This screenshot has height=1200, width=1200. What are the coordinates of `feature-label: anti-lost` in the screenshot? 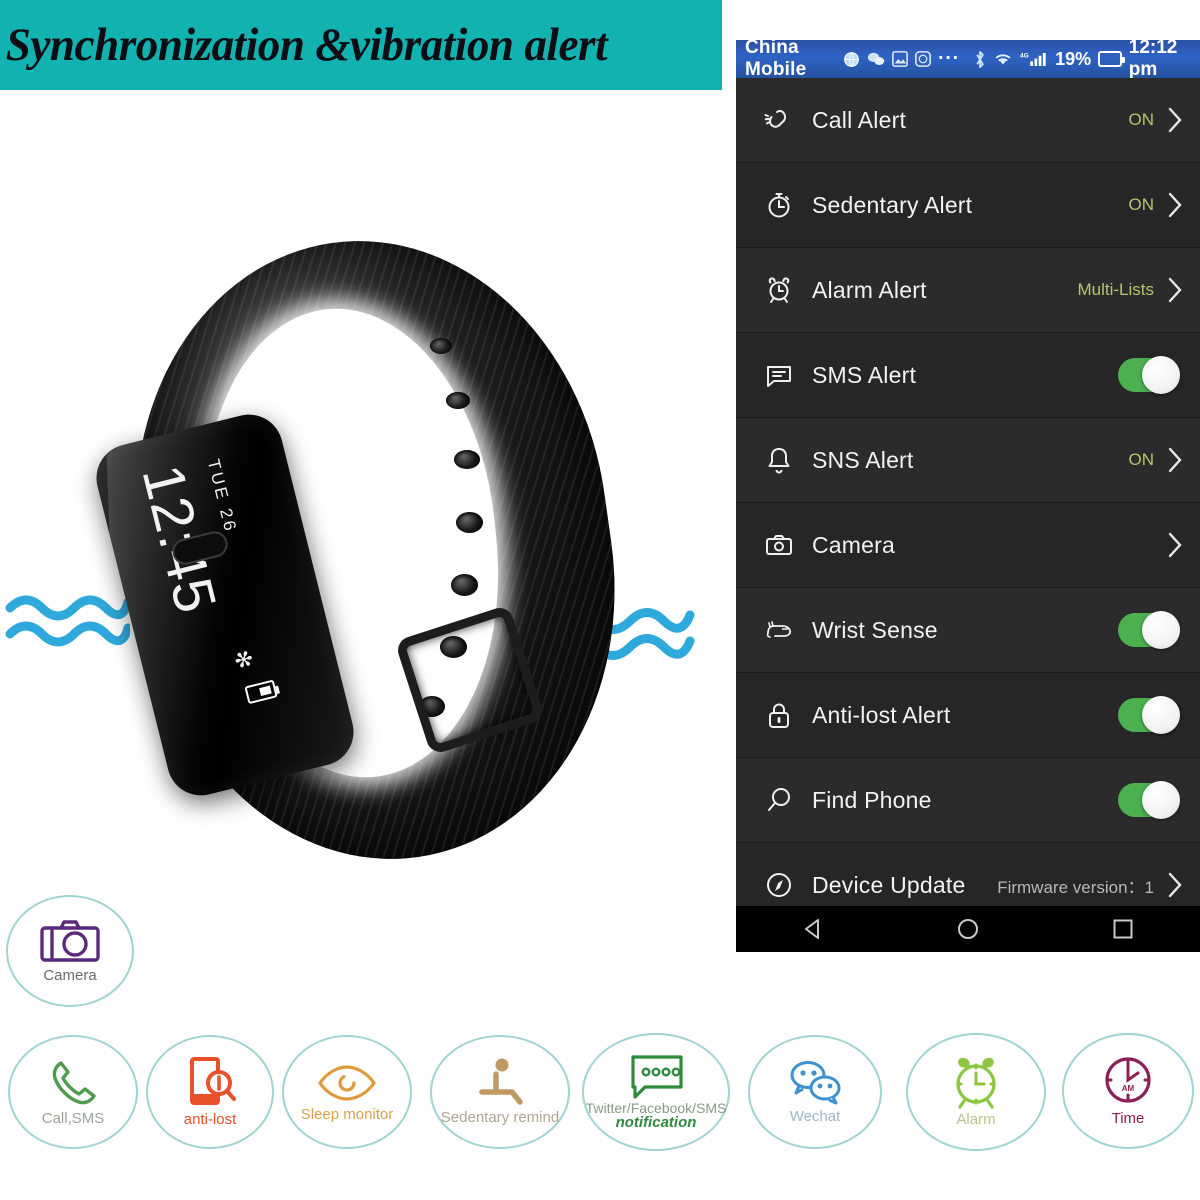 It's located at (210, 1120).